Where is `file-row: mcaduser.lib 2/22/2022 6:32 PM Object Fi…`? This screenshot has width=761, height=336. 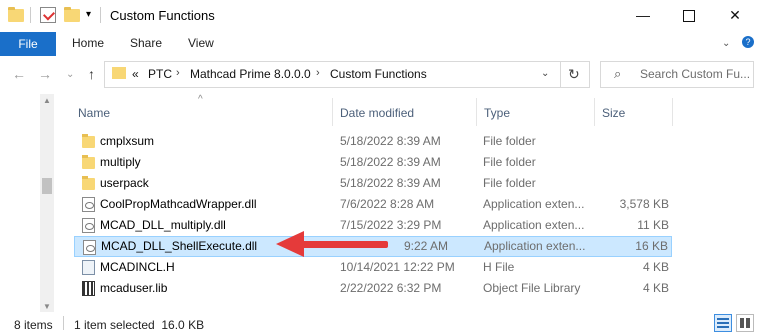
file-row: mcaduser.lib 2/22/2022 6:32 PM Object Fi… is located at coordinates (373, 288).